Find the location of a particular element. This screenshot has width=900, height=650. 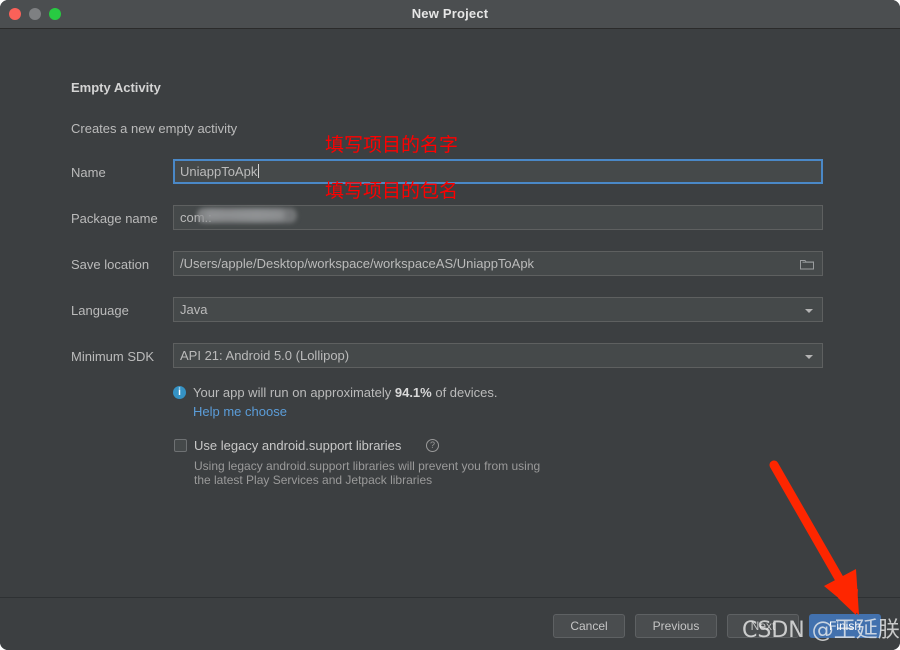

dialog-footer: Cancel Previous Next Finish is located at coordinates (450, 623).